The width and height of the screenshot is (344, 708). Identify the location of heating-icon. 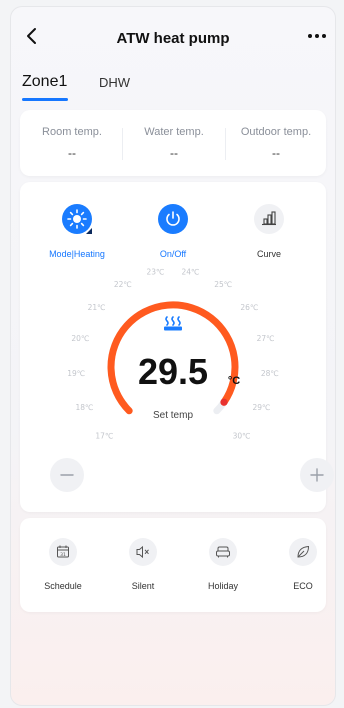
(173, 323).